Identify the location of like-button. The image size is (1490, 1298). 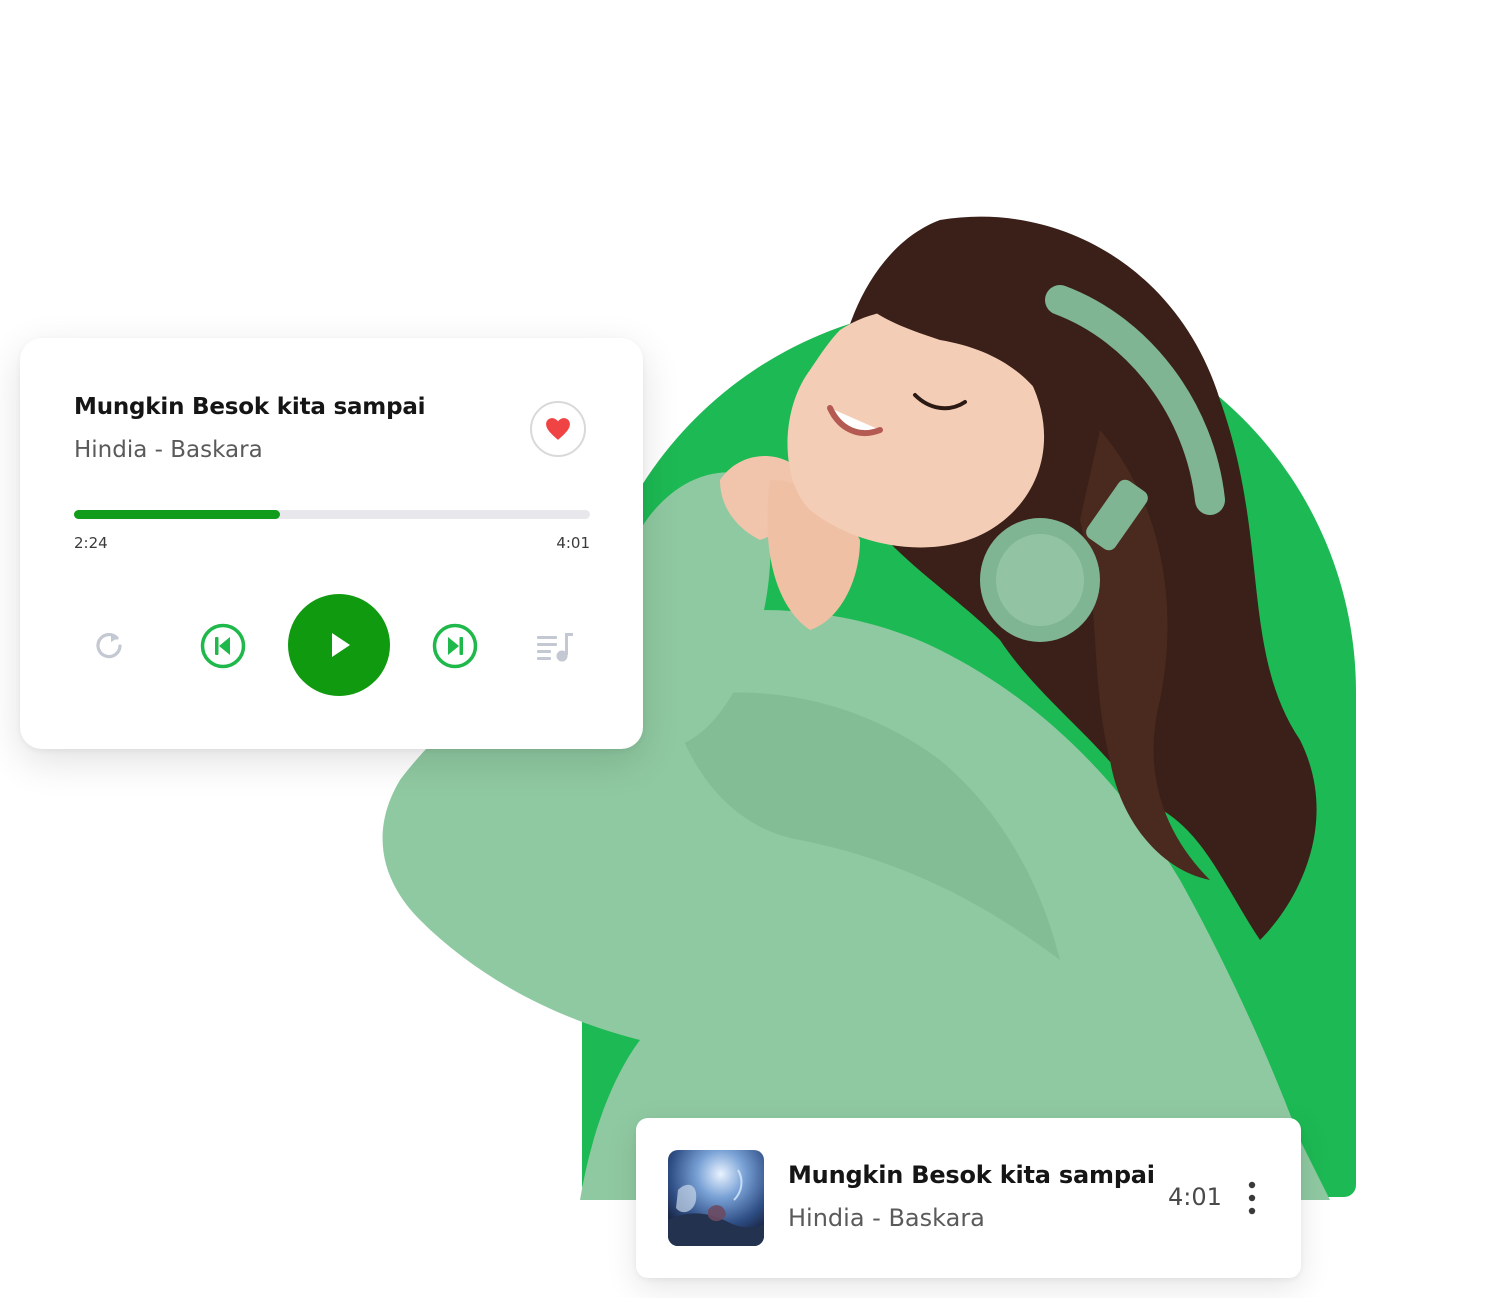
(558, 429).